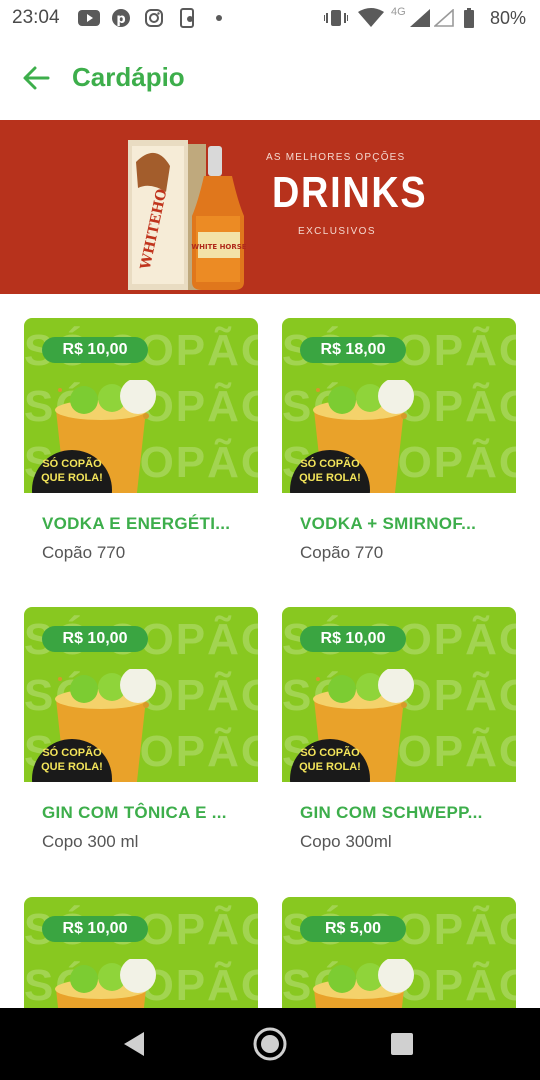  What do you see at coordinates (336, 157) in the screenshot?
I see `banner-kicker: AS MELHORES OPÇÕES` at bounding box center [336, 157].